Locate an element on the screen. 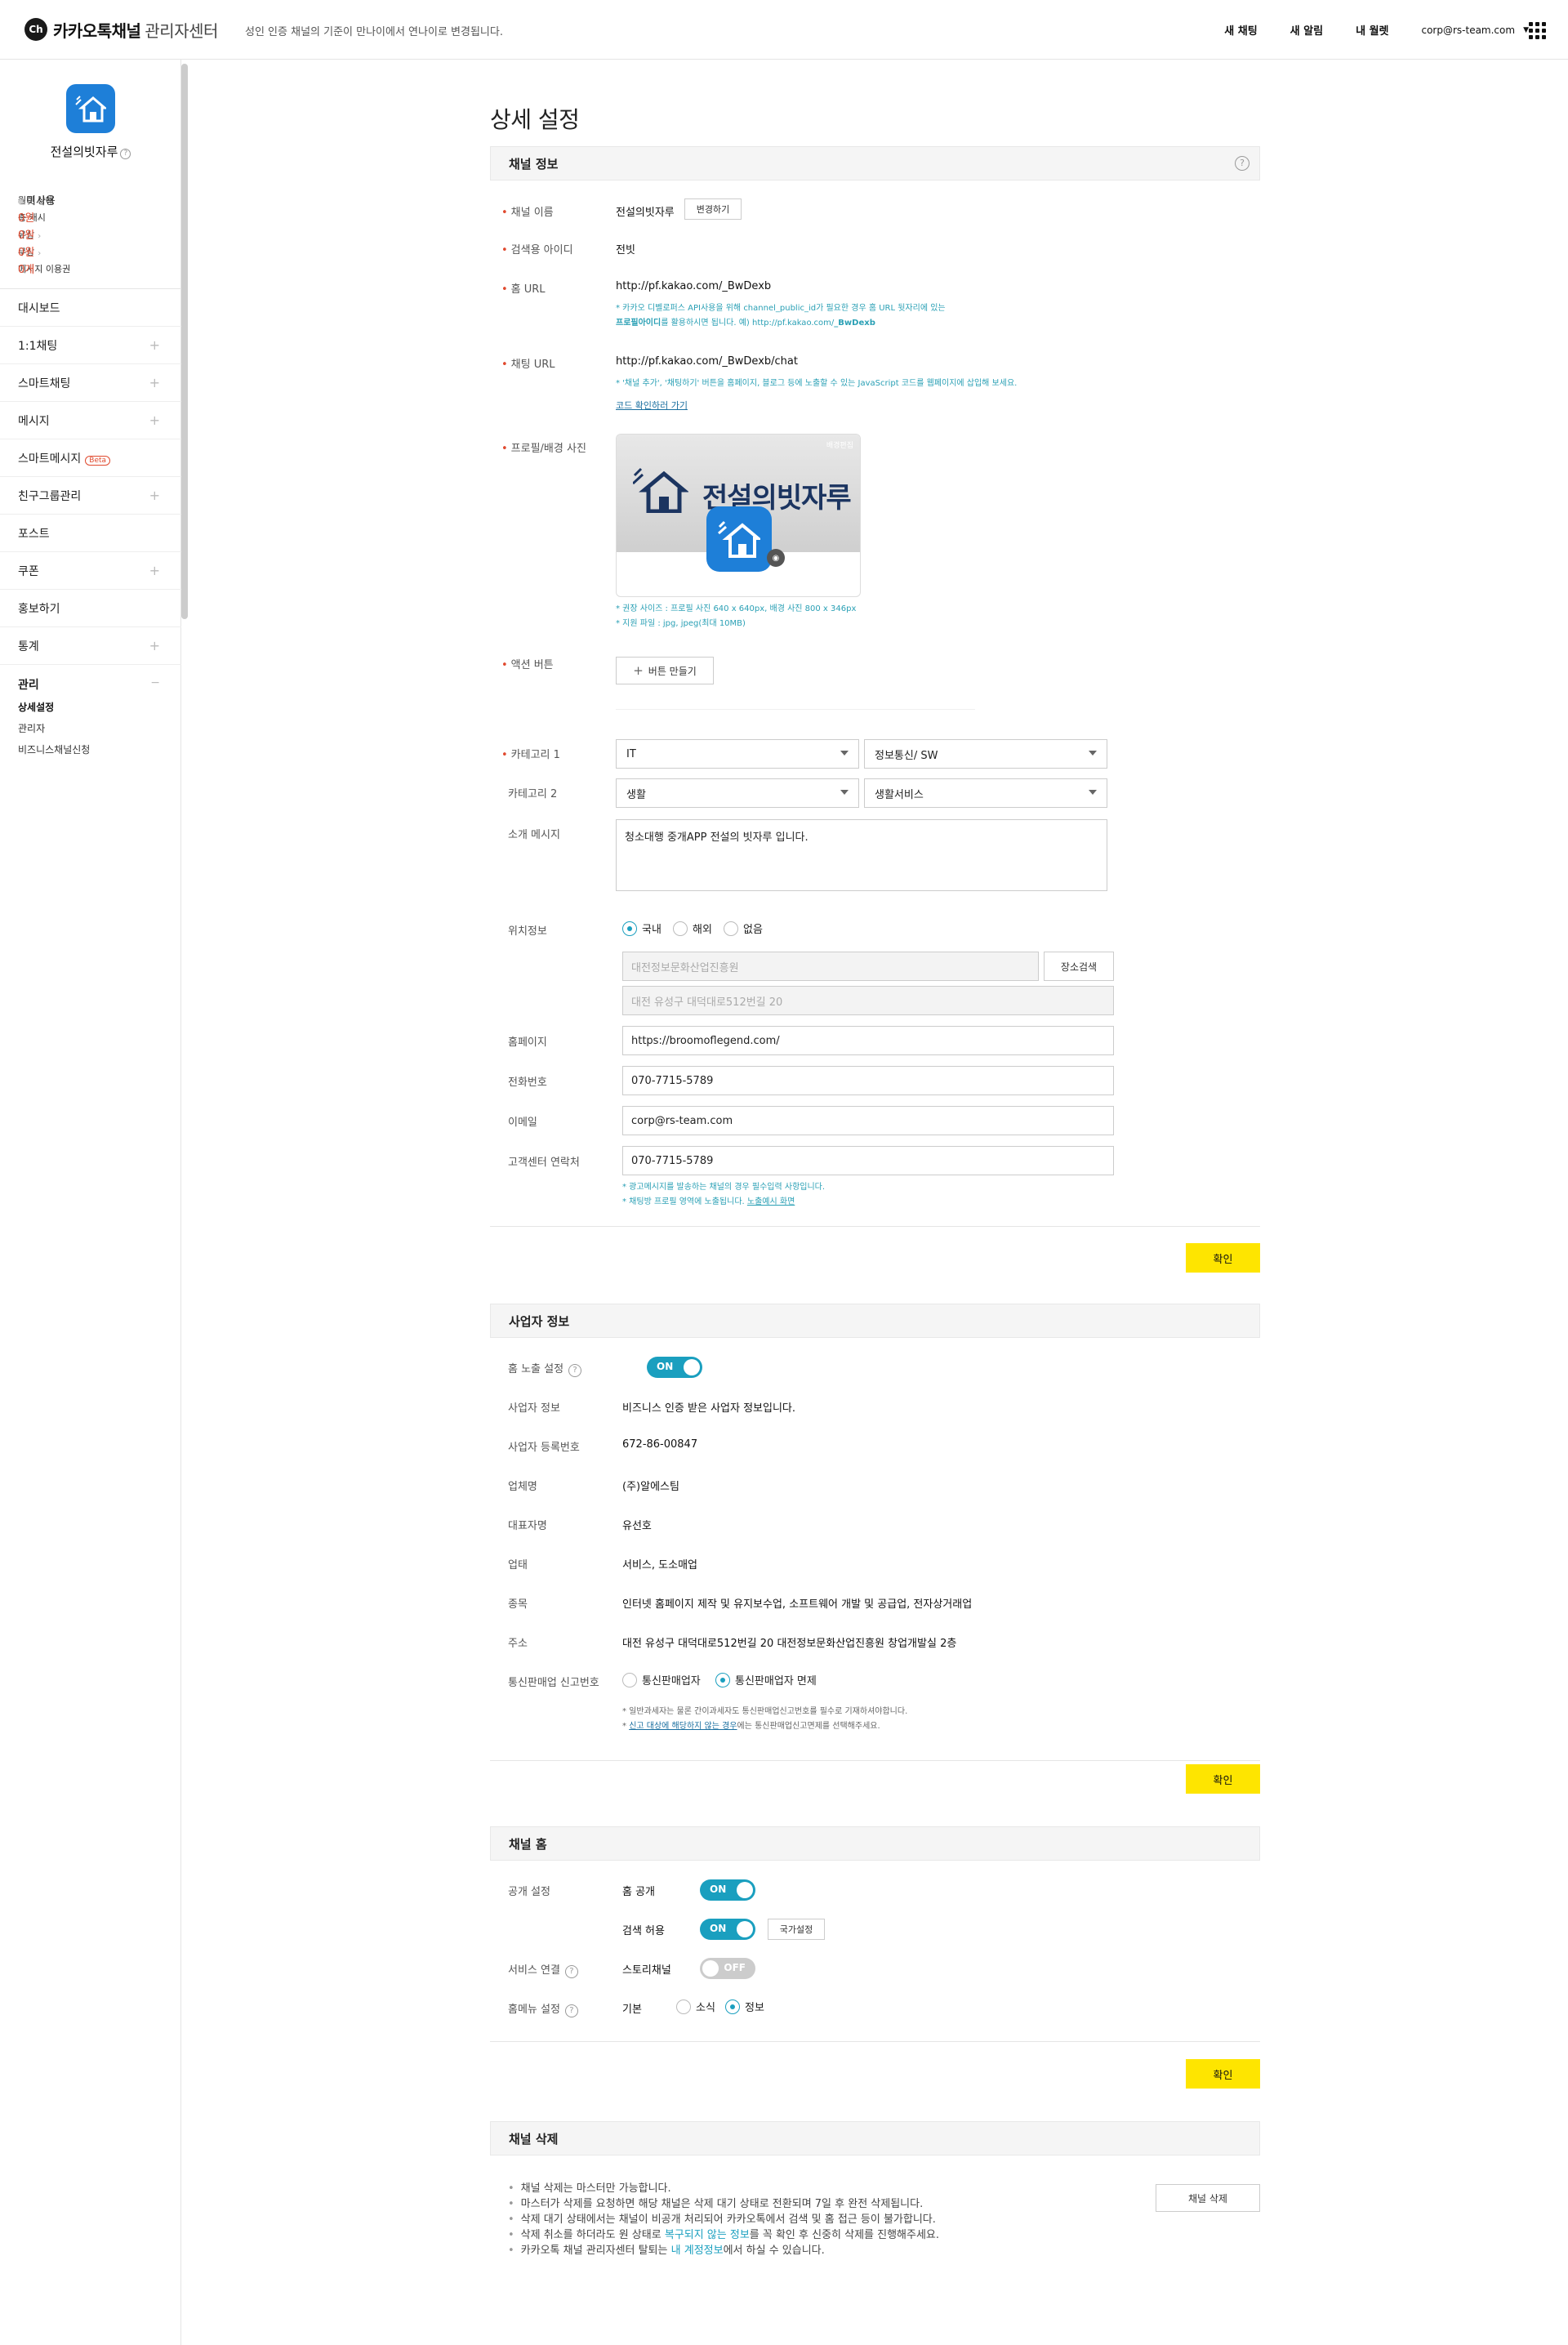  code-check-link: 코드 확인하러 가기 is located at coordinates (652, 405).